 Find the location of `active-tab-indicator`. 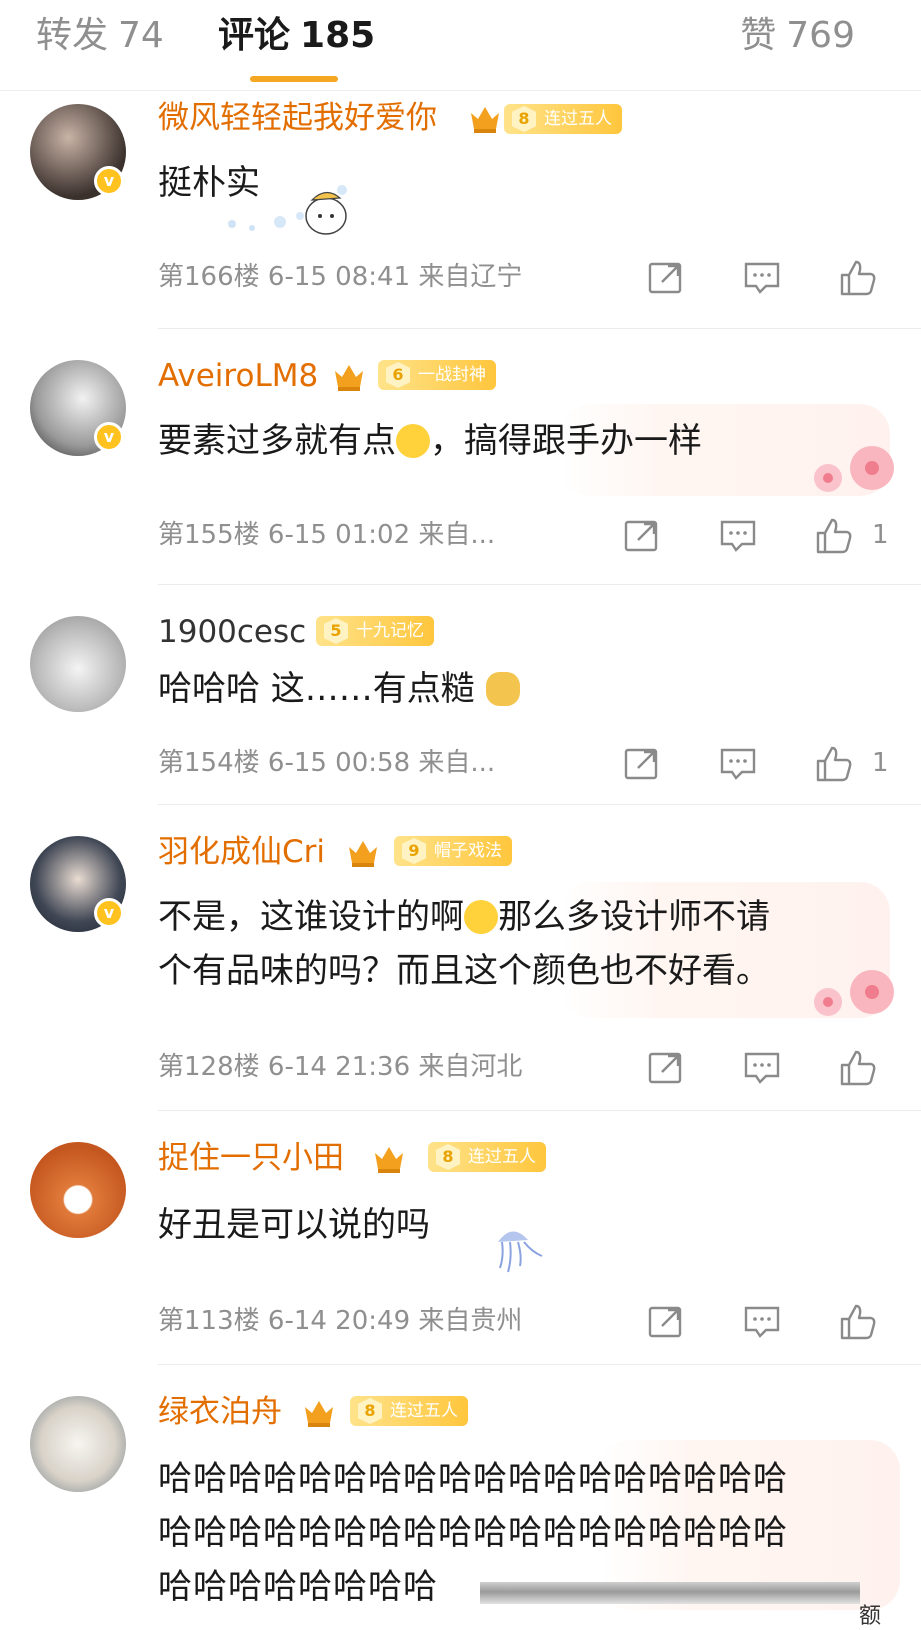

active-tab-indicator is located at coordinates (294, 79).